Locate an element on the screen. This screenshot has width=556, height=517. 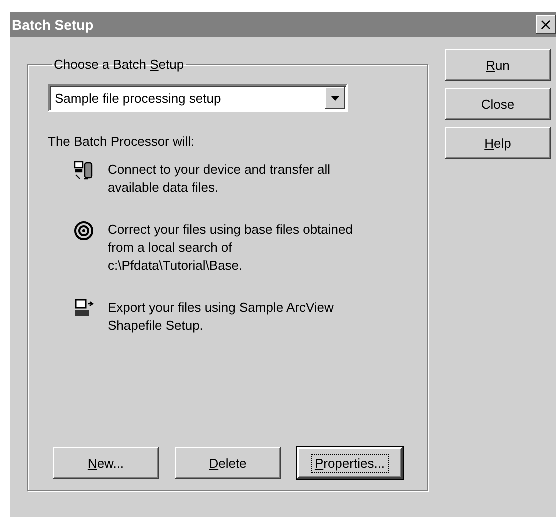
step-text: Export your files using Sample ArcView Shapefile Setup. is located at coordinates (221, 317).